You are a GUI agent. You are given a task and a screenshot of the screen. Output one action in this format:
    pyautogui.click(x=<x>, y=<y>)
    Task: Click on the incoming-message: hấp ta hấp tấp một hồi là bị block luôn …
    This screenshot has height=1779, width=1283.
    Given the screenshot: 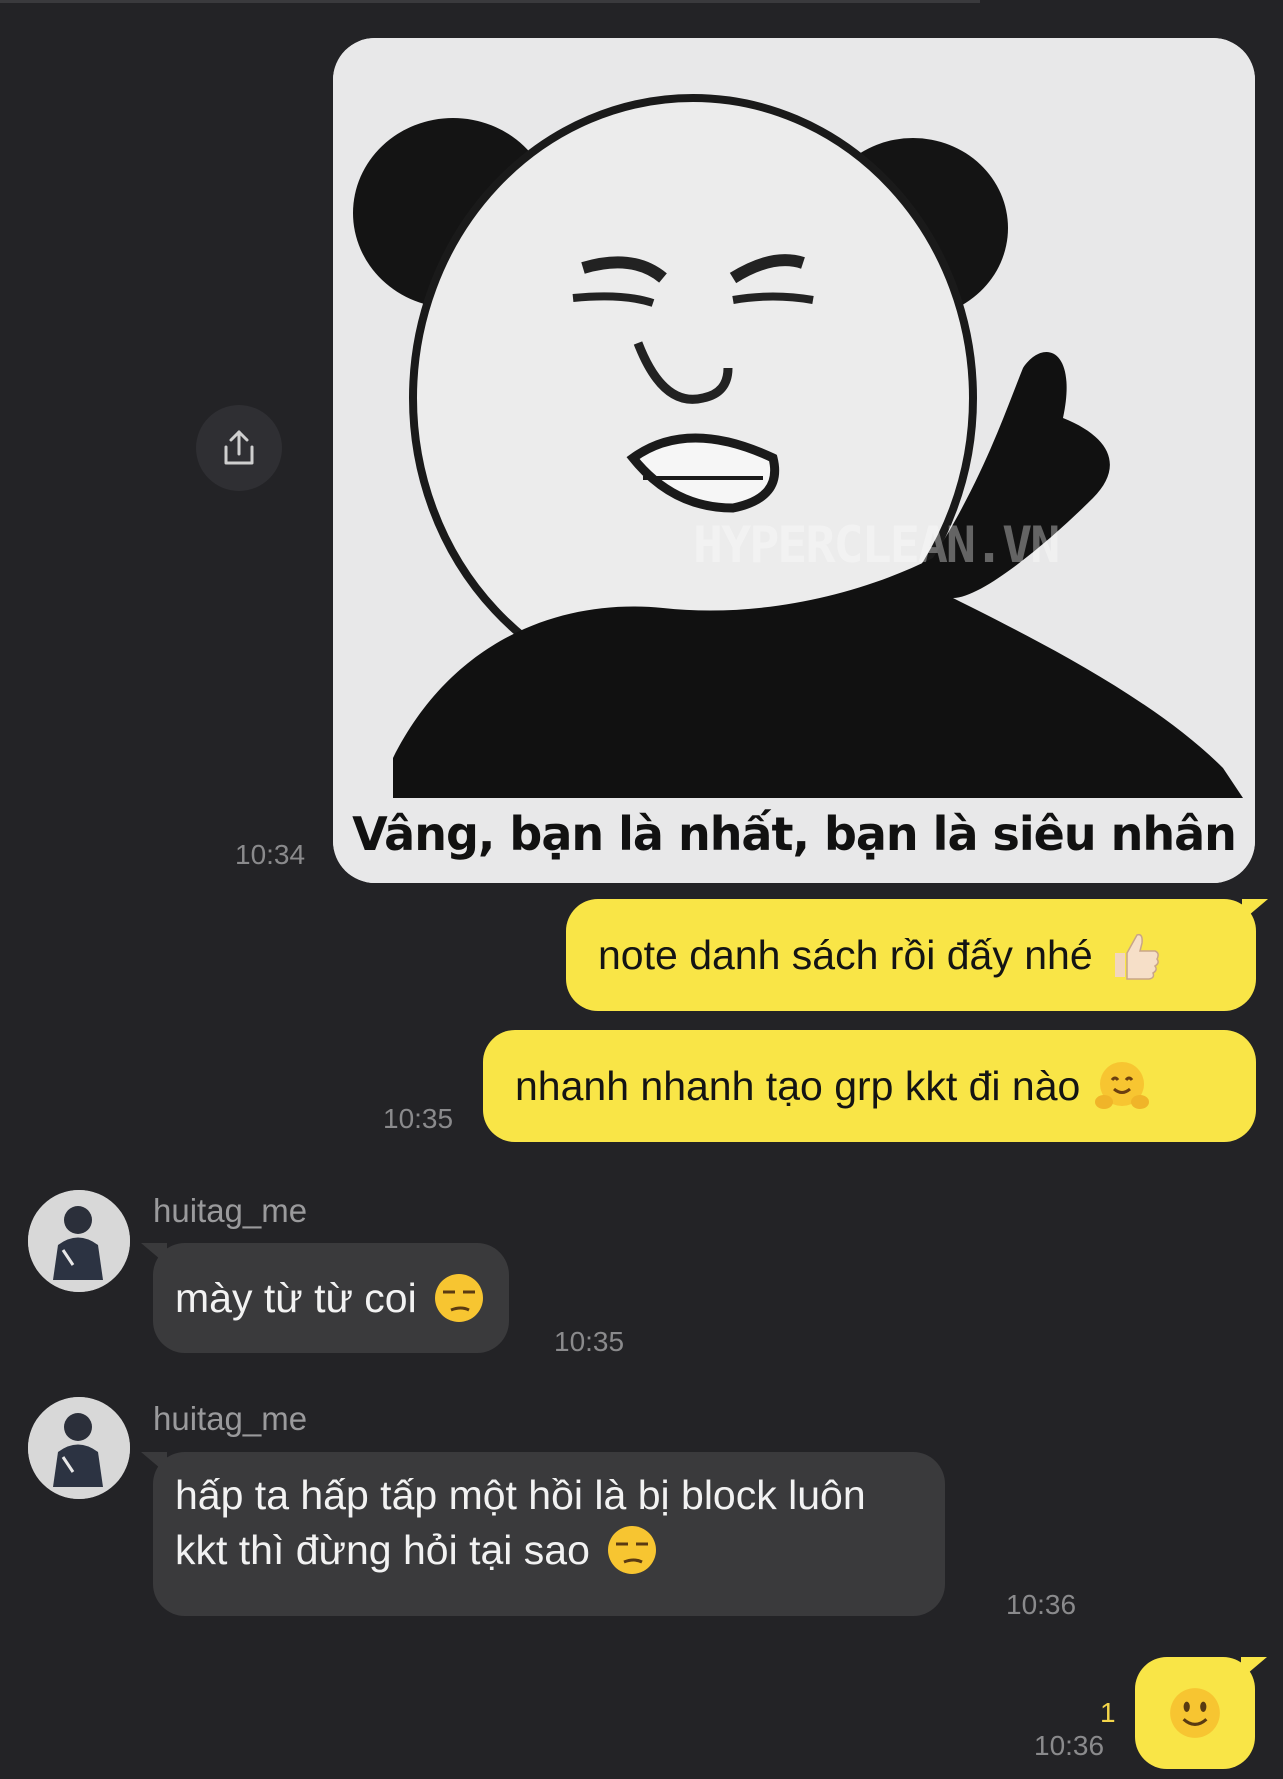 What is the action you would take?
    pyautogui.click(x=543, y=1534)
    